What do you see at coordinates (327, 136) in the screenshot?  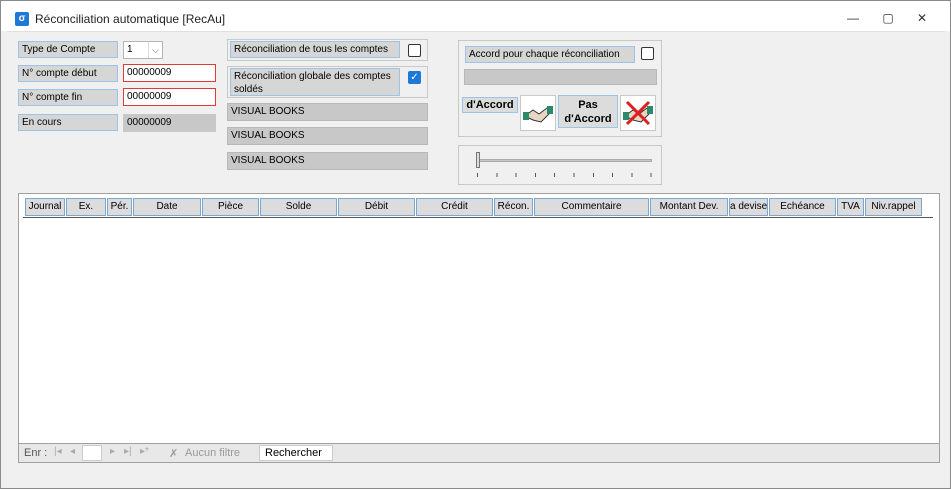 I see `visual-books-2: VISUAL BOOKS` at bounding box center [327, 136].